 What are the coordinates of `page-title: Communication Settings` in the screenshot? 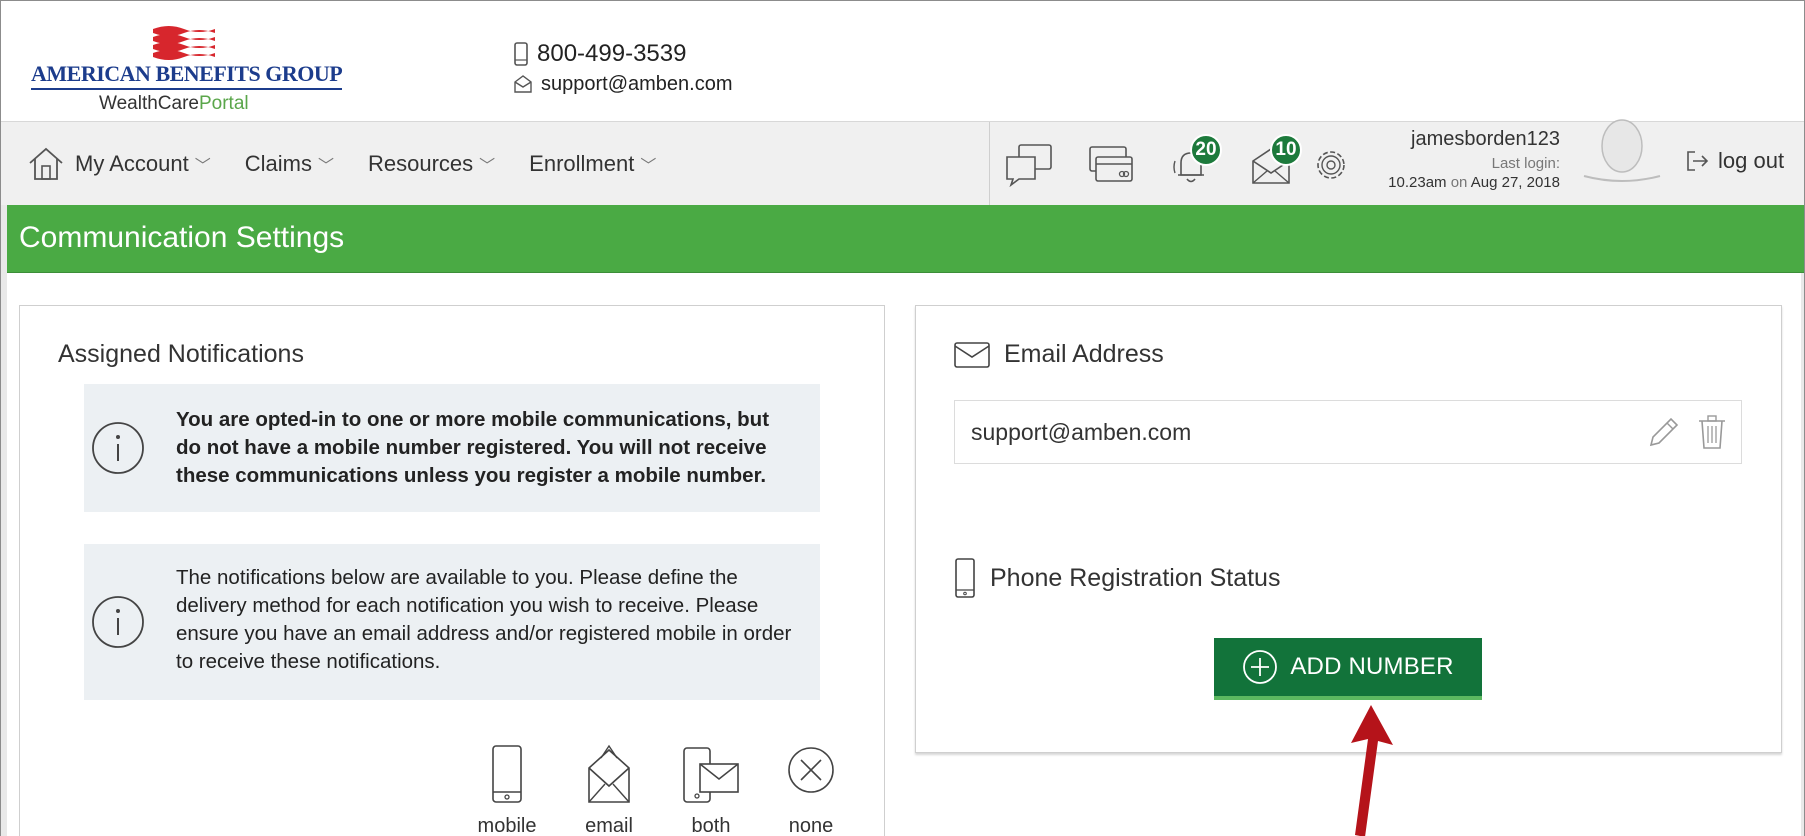 It's located at (182, 237).